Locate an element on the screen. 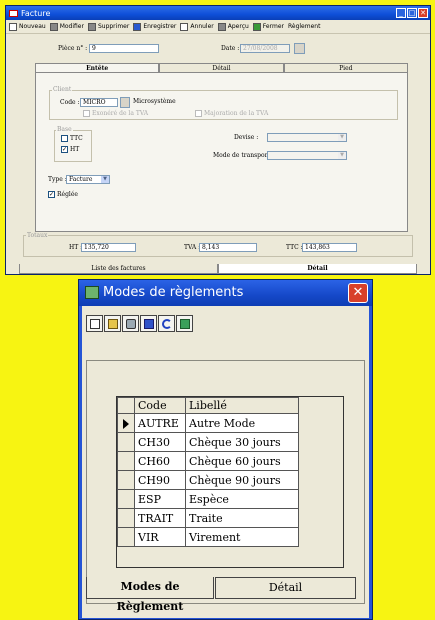 Image resolution: width=435 pixels, height=620 pixels. annuler-button: Annuler is located at coordinates (197, 26).